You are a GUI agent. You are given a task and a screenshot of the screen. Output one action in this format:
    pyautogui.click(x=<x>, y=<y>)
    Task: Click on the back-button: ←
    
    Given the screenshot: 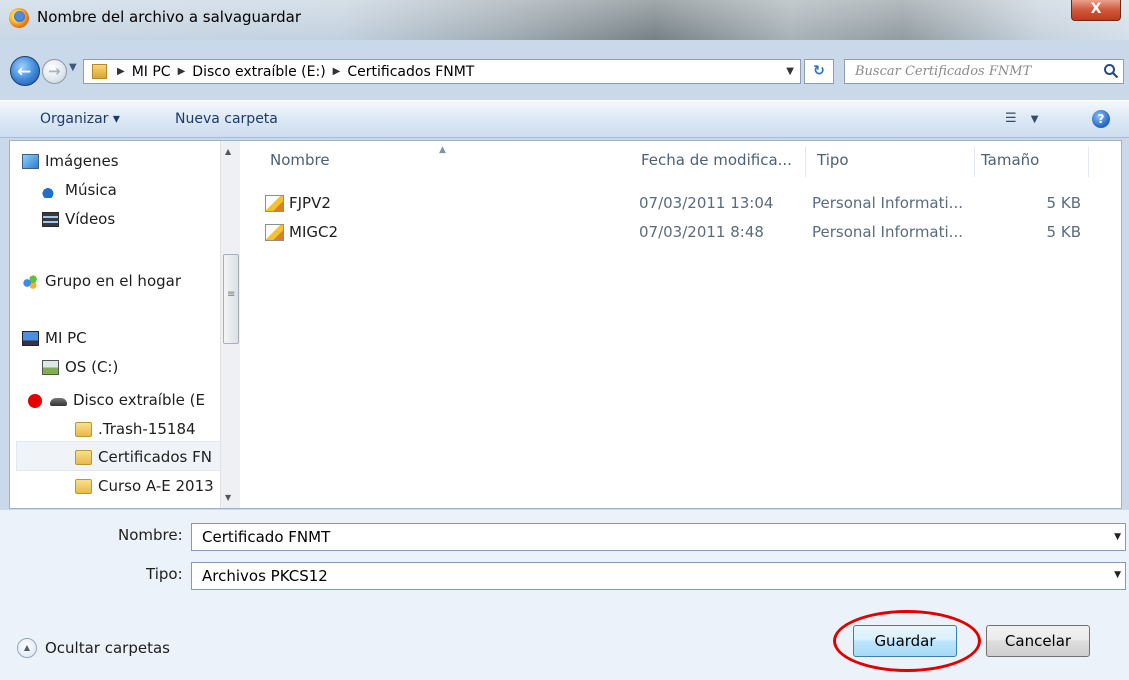 What is the action you would take?
    pyautogui.click(x=25, y=71)
    